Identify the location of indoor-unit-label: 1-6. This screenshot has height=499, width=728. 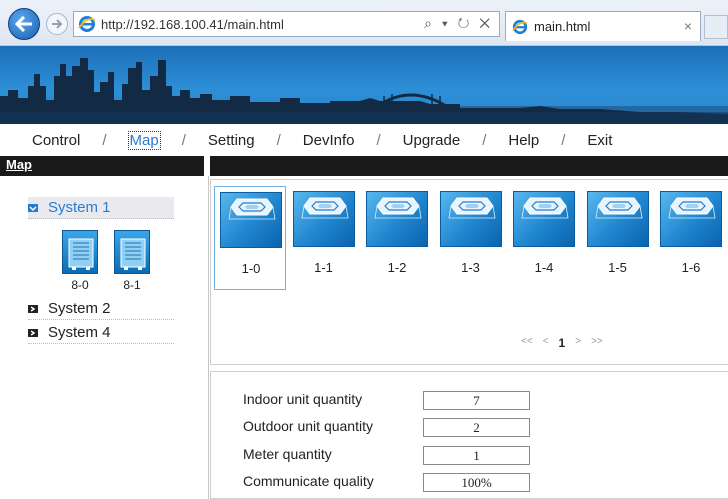
(691, 267).